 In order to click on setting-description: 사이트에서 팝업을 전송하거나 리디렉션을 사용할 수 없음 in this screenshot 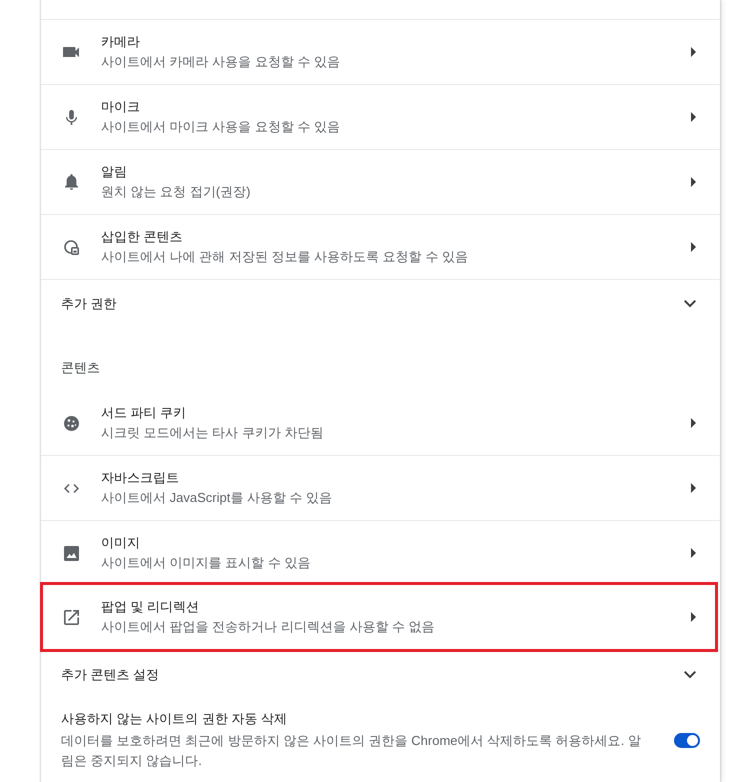, I will do `click(268, 627)`.